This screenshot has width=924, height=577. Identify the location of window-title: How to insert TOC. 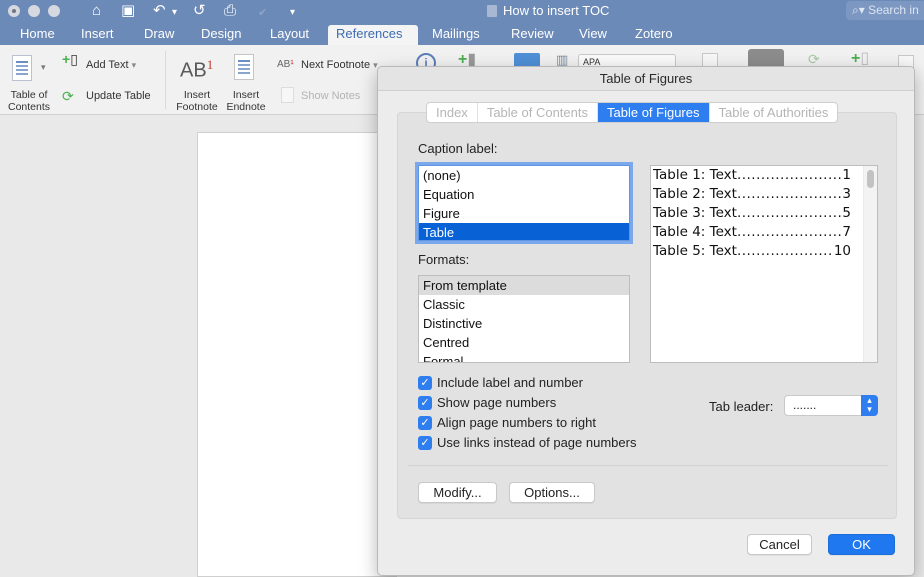
(548, 10).